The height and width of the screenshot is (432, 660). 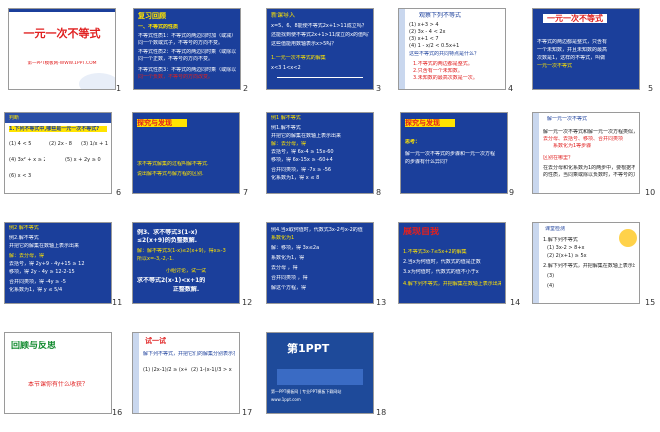 I want to click on slide-number-8: 8, so click(x=379, y=192).